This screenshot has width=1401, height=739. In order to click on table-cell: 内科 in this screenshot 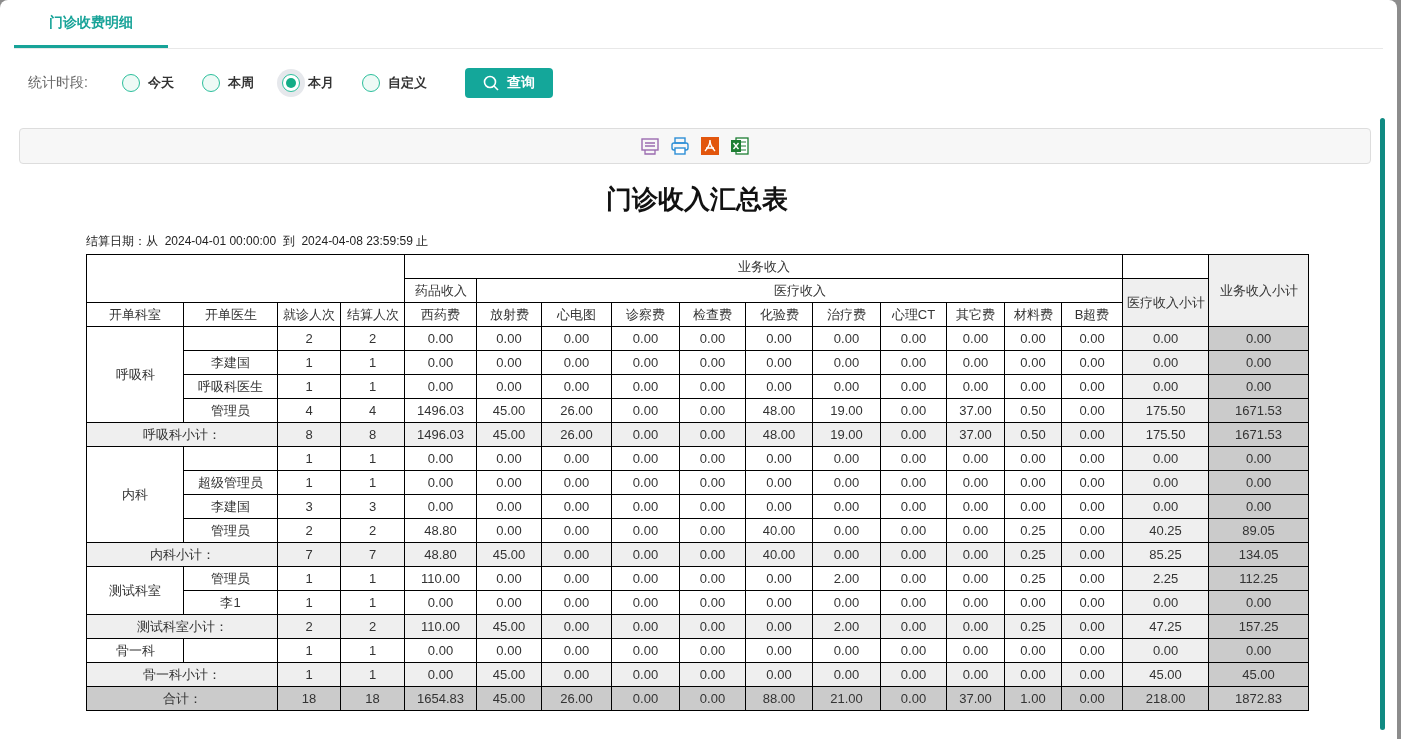, I will do `click(135, 494)`.